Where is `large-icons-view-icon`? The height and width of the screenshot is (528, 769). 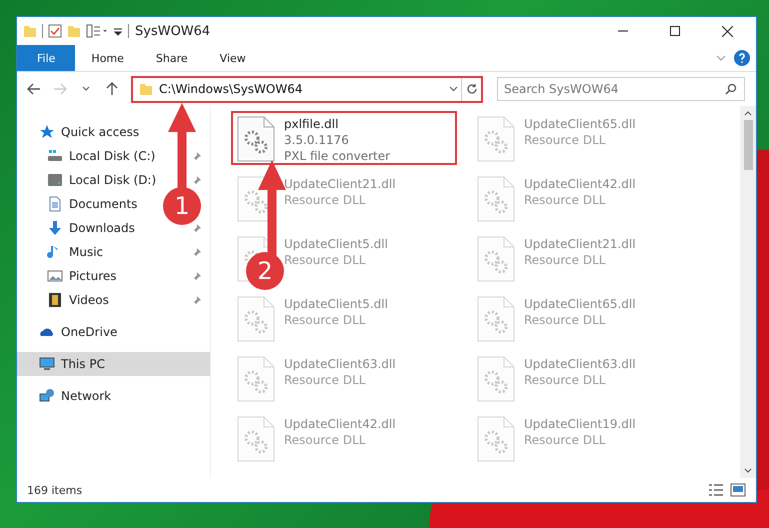
large-icons-view-icon is located at coordinates (738, 490).